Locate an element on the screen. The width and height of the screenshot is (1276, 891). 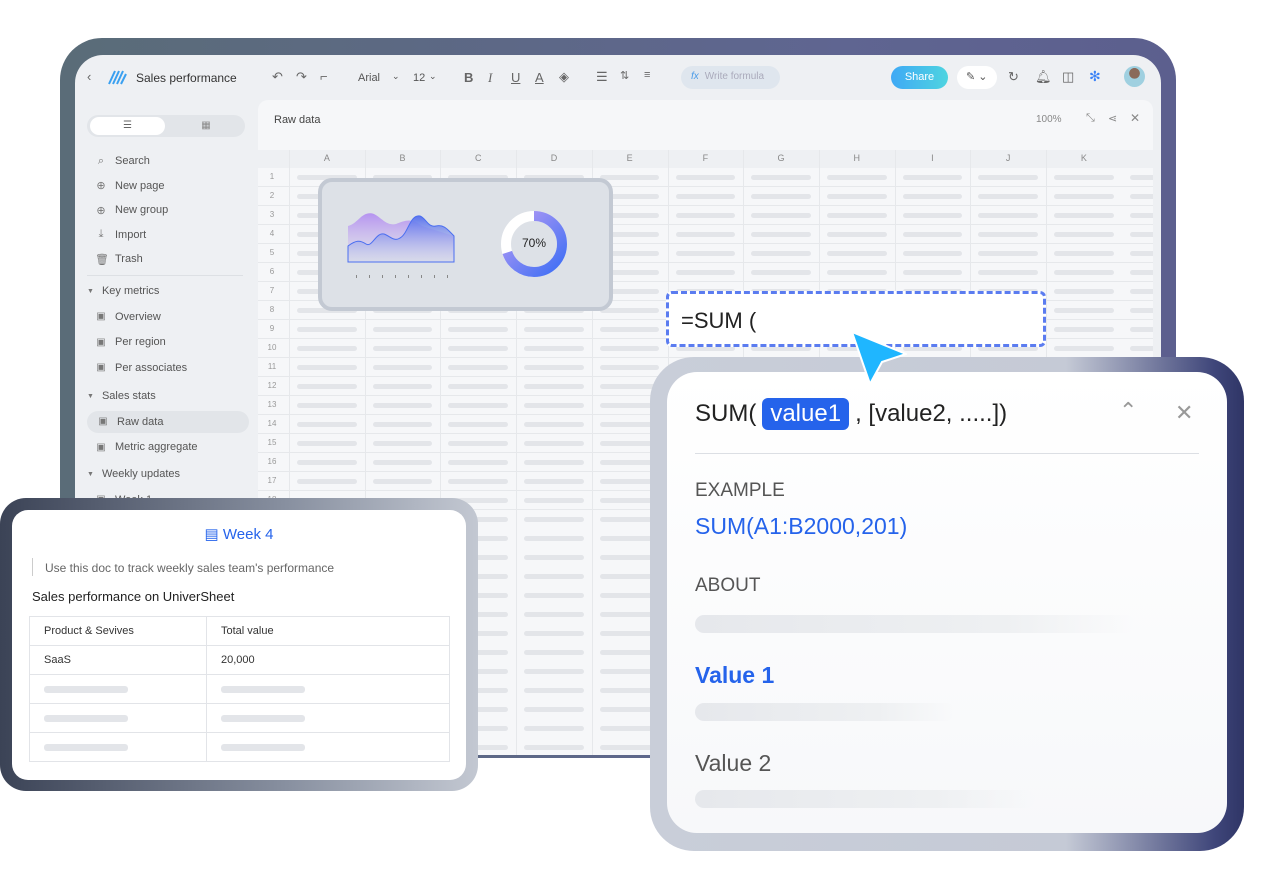
column-header: I is located at coordinates (933, 158).